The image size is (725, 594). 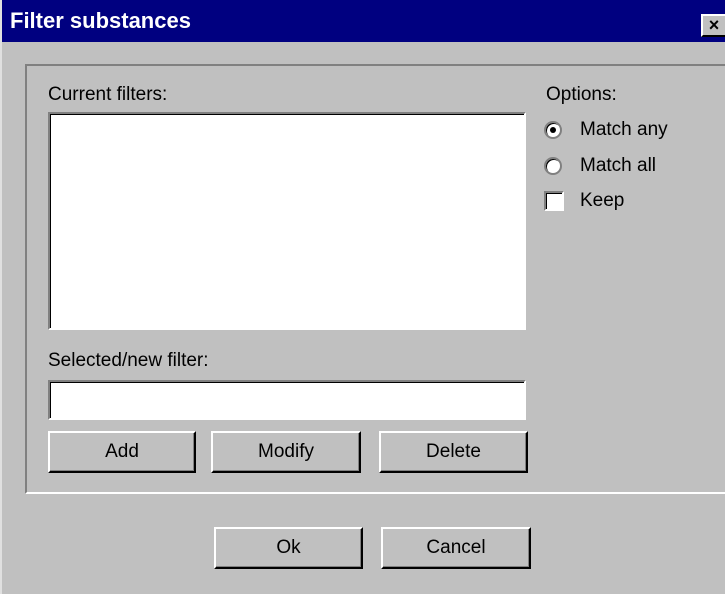 I want to click on selected-filter-input, so click(x=287, y=400).